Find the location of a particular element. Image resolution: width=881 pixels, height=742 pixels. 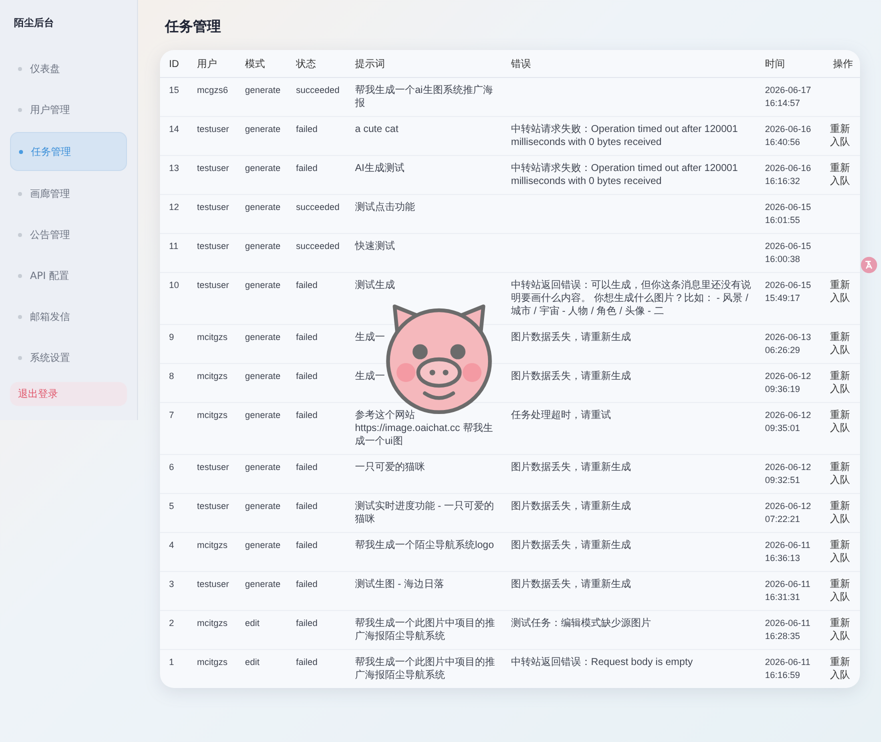

table-cell: 任务处理超时，请重试 is located at coordinates (629, 428).